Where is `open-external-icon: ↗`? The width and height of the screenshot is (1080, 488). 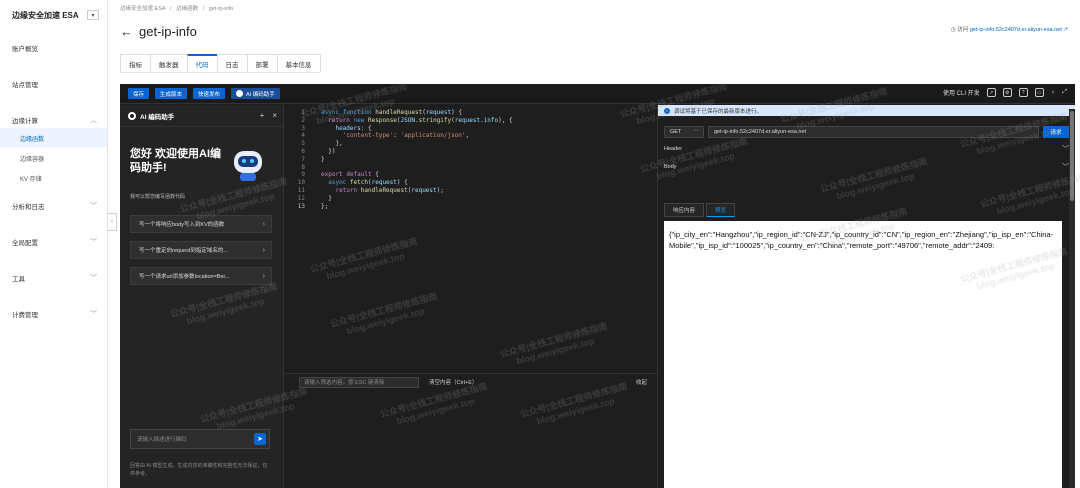
open-external-icon: ↗ is located at coordinates (991, 92).